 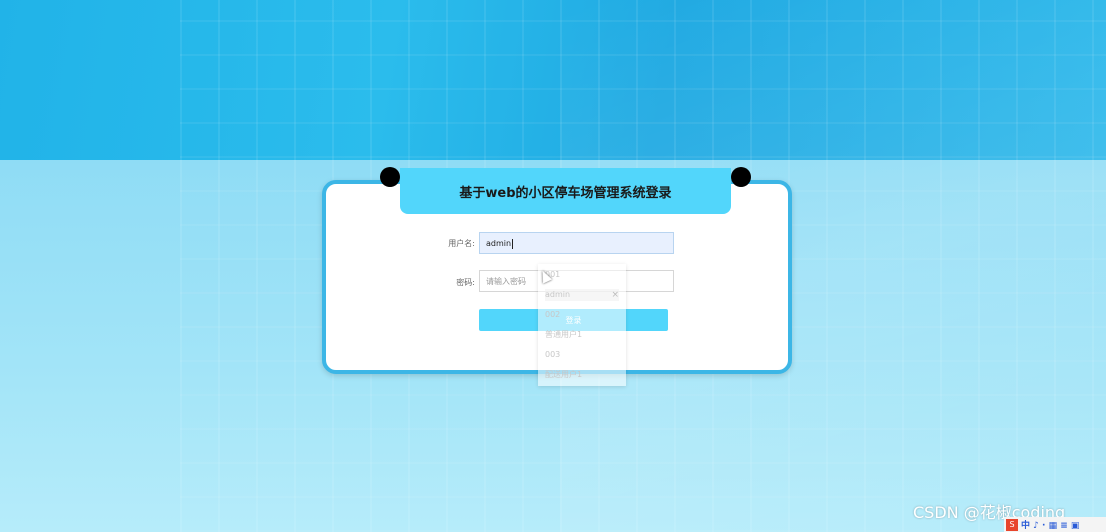 What do you see at coordinates (465, 282) in the screenshot?
I see `password-label: 密码:` at bounding box center [465, 282].